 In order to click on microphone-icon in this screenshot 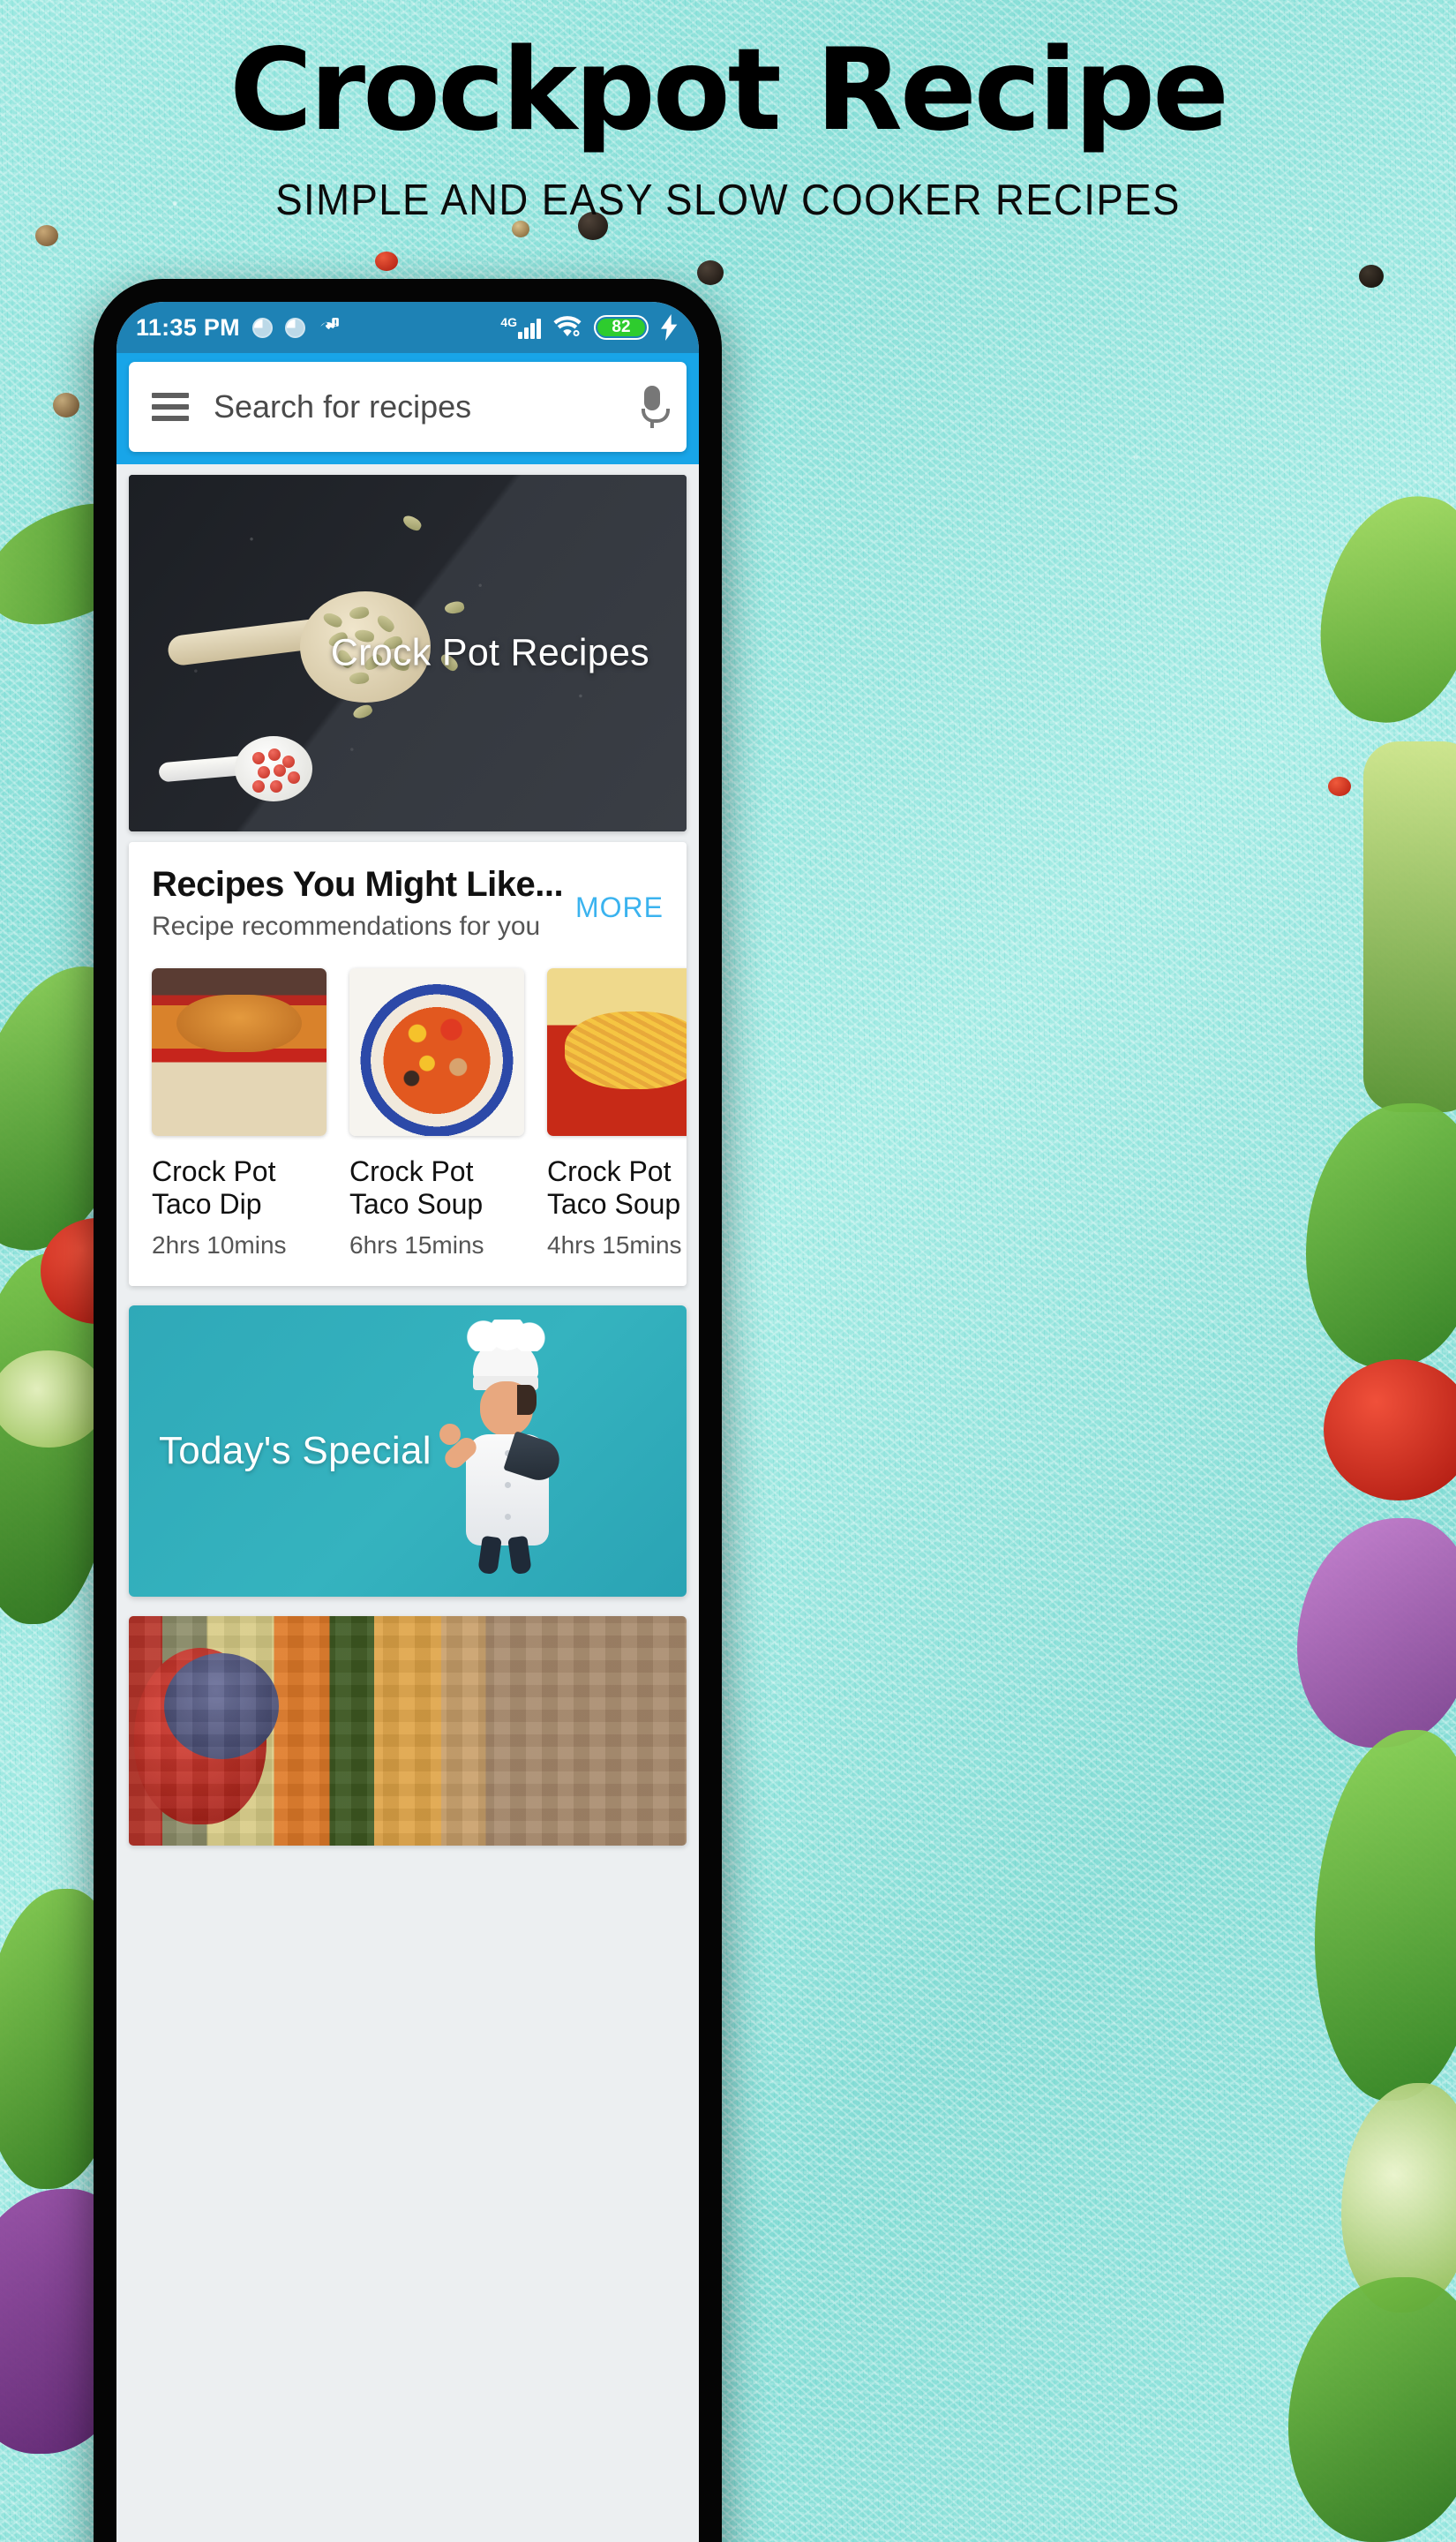, I will do `click(655, 407)`.